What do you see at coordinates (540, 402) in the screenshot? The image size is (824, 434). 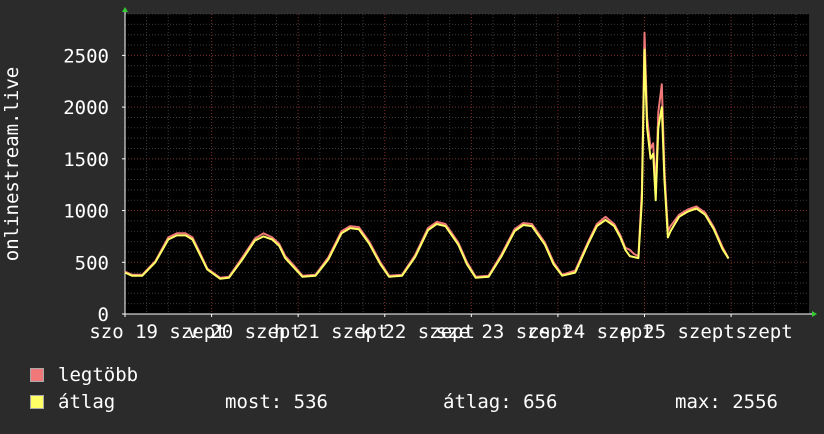 I see `stat-avg-value: 656` at bounding box center [540, 402].